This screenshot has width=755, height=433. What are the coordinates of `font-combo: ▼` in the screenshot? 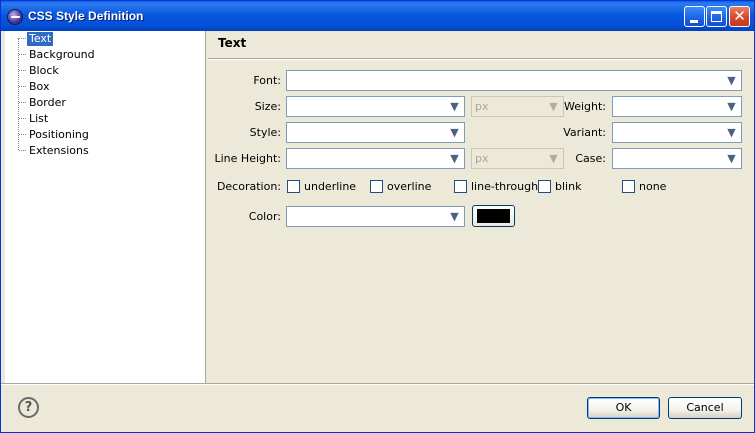 It's located at (514, 80).